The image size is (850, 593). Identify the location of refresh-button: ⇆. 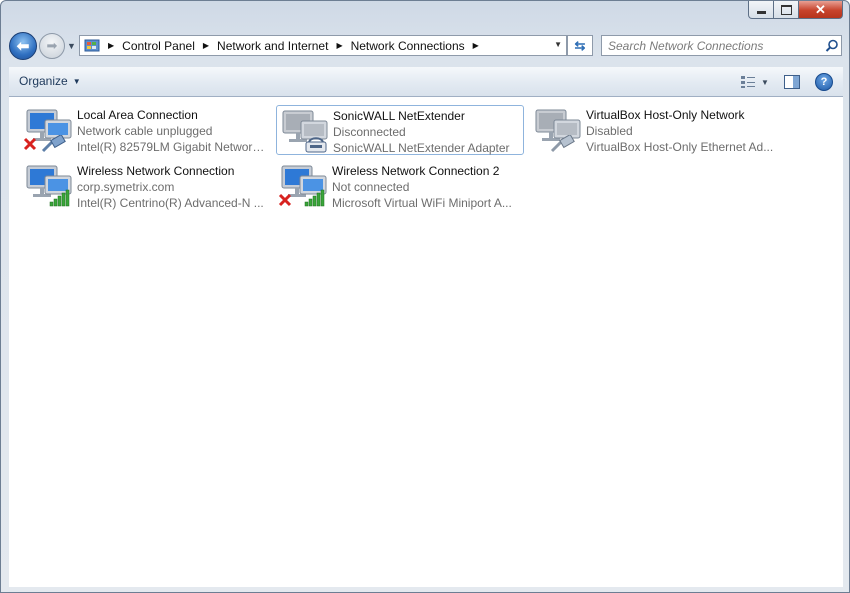
(580, 45).